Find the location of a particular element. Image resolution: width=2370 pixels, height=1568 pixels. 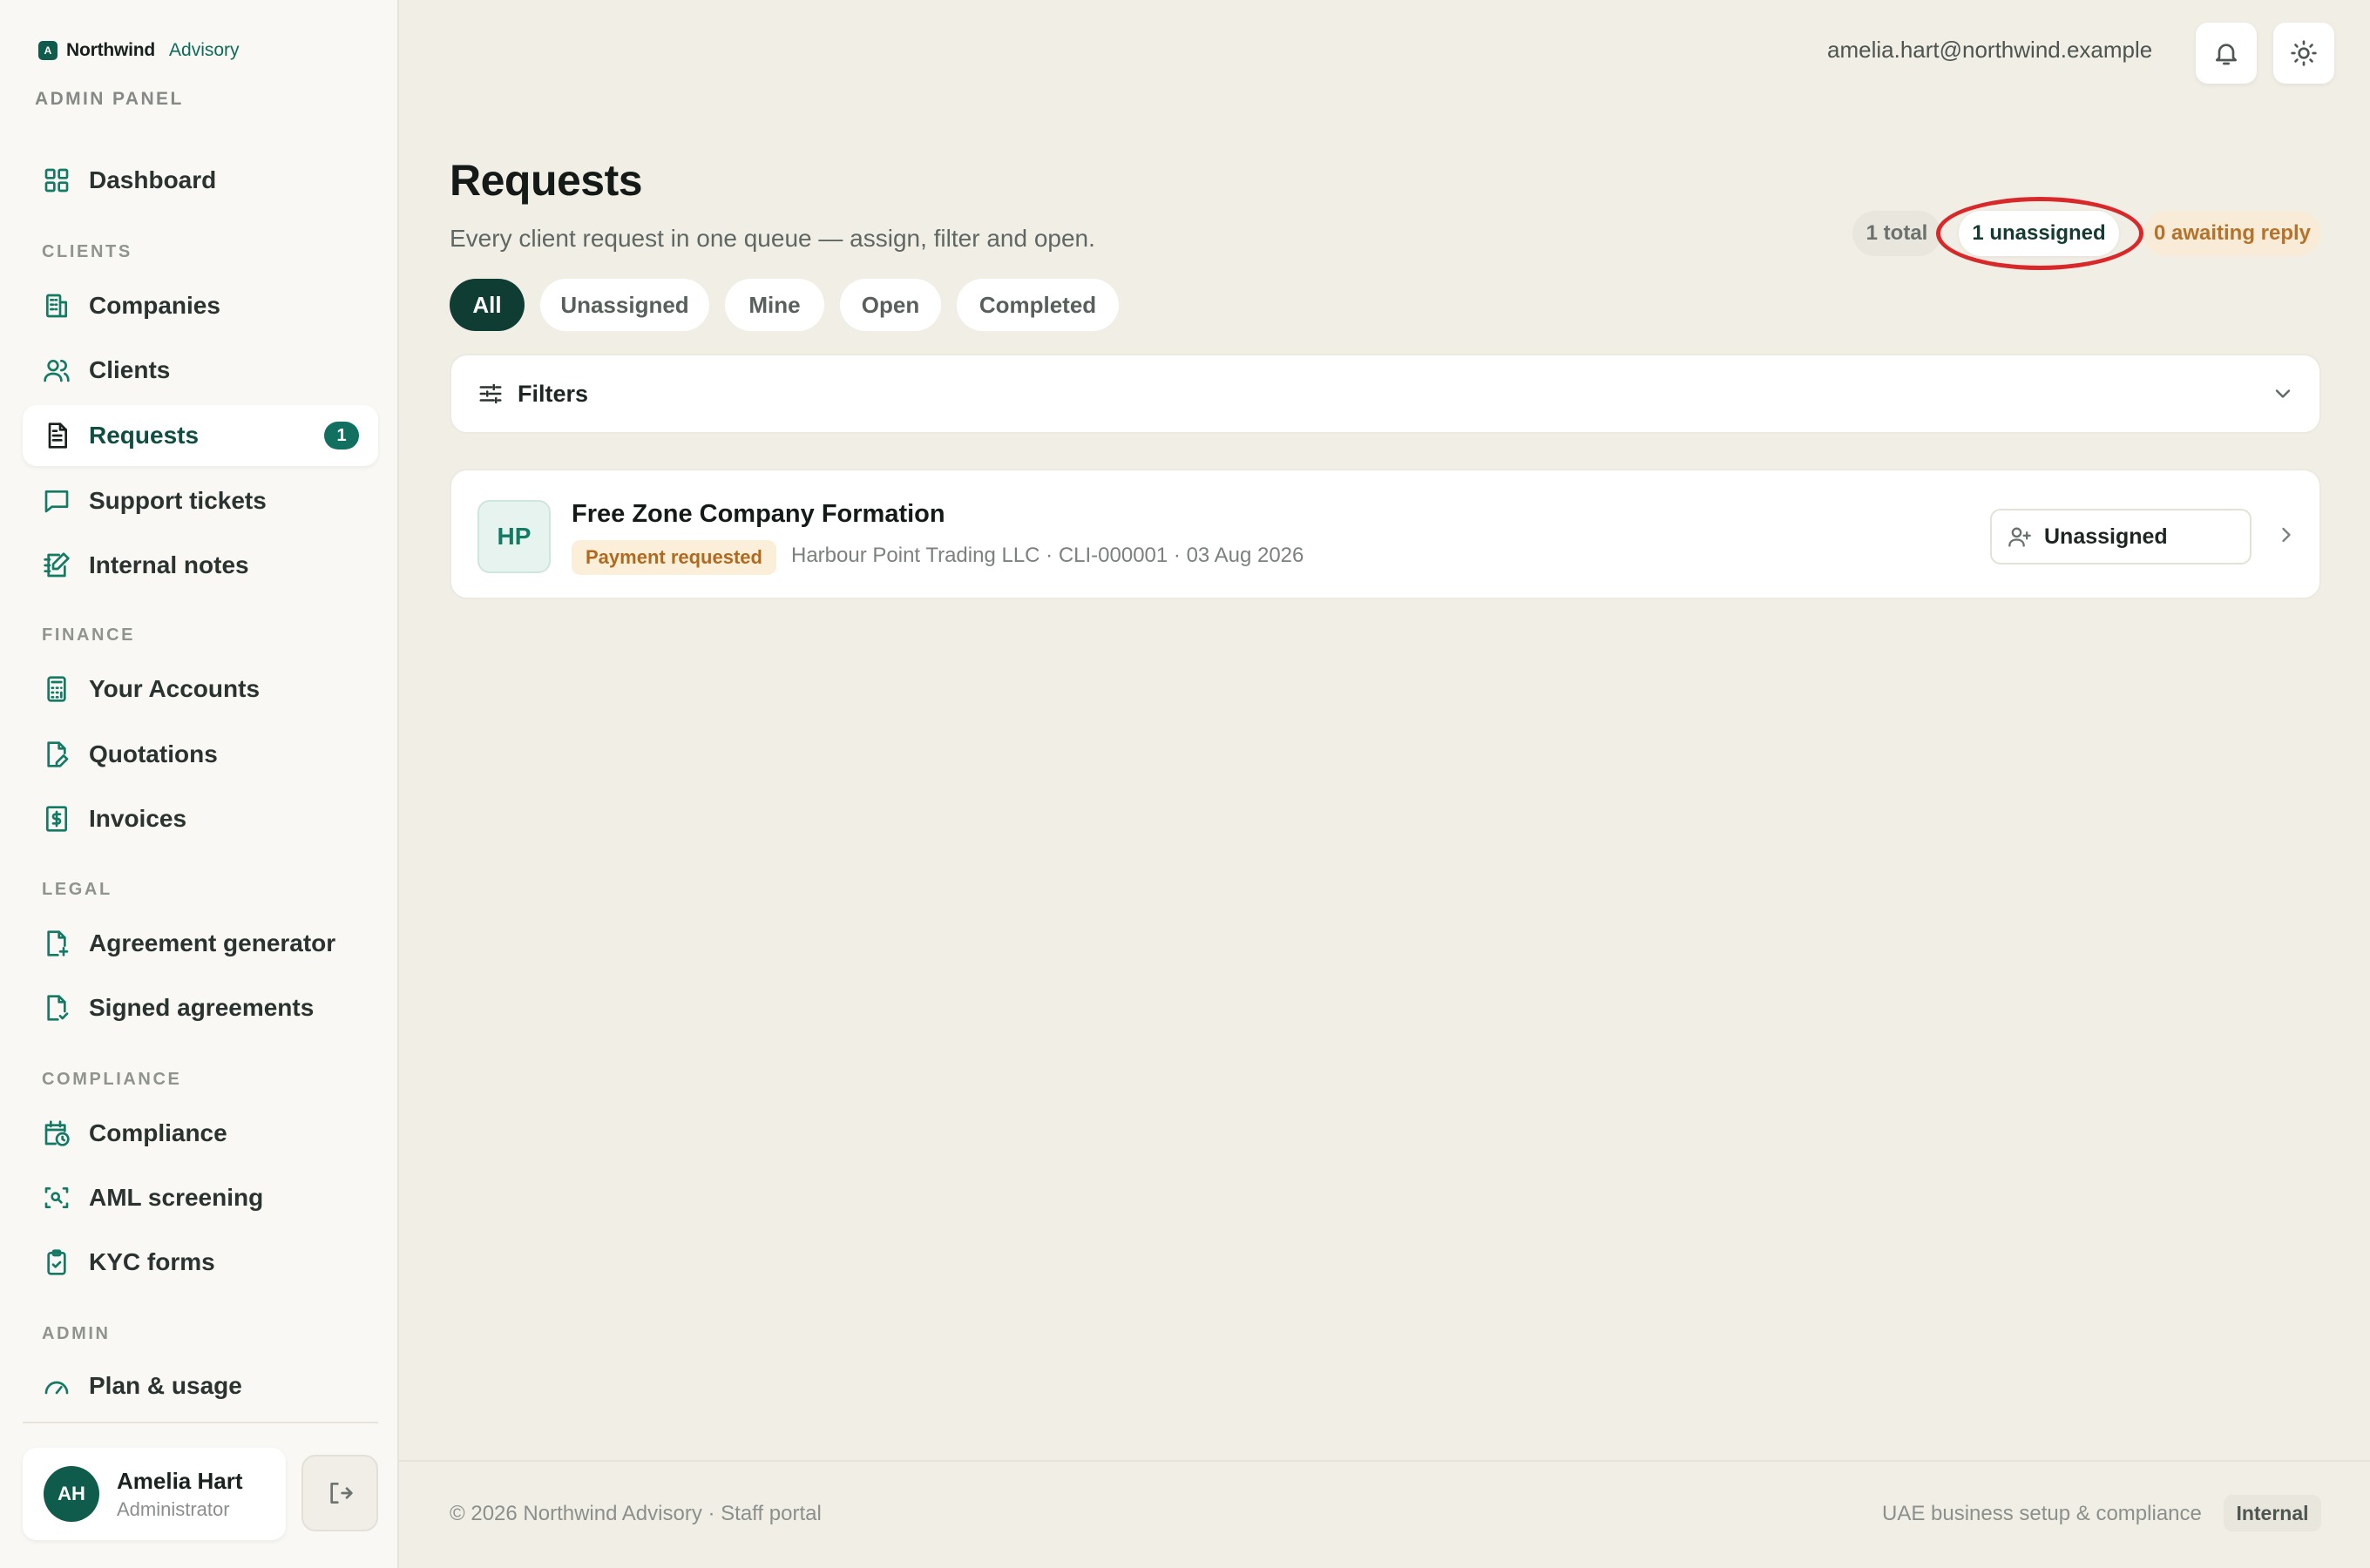

request-title: Free Zone Company Formation is located at coordinates (758, 514).